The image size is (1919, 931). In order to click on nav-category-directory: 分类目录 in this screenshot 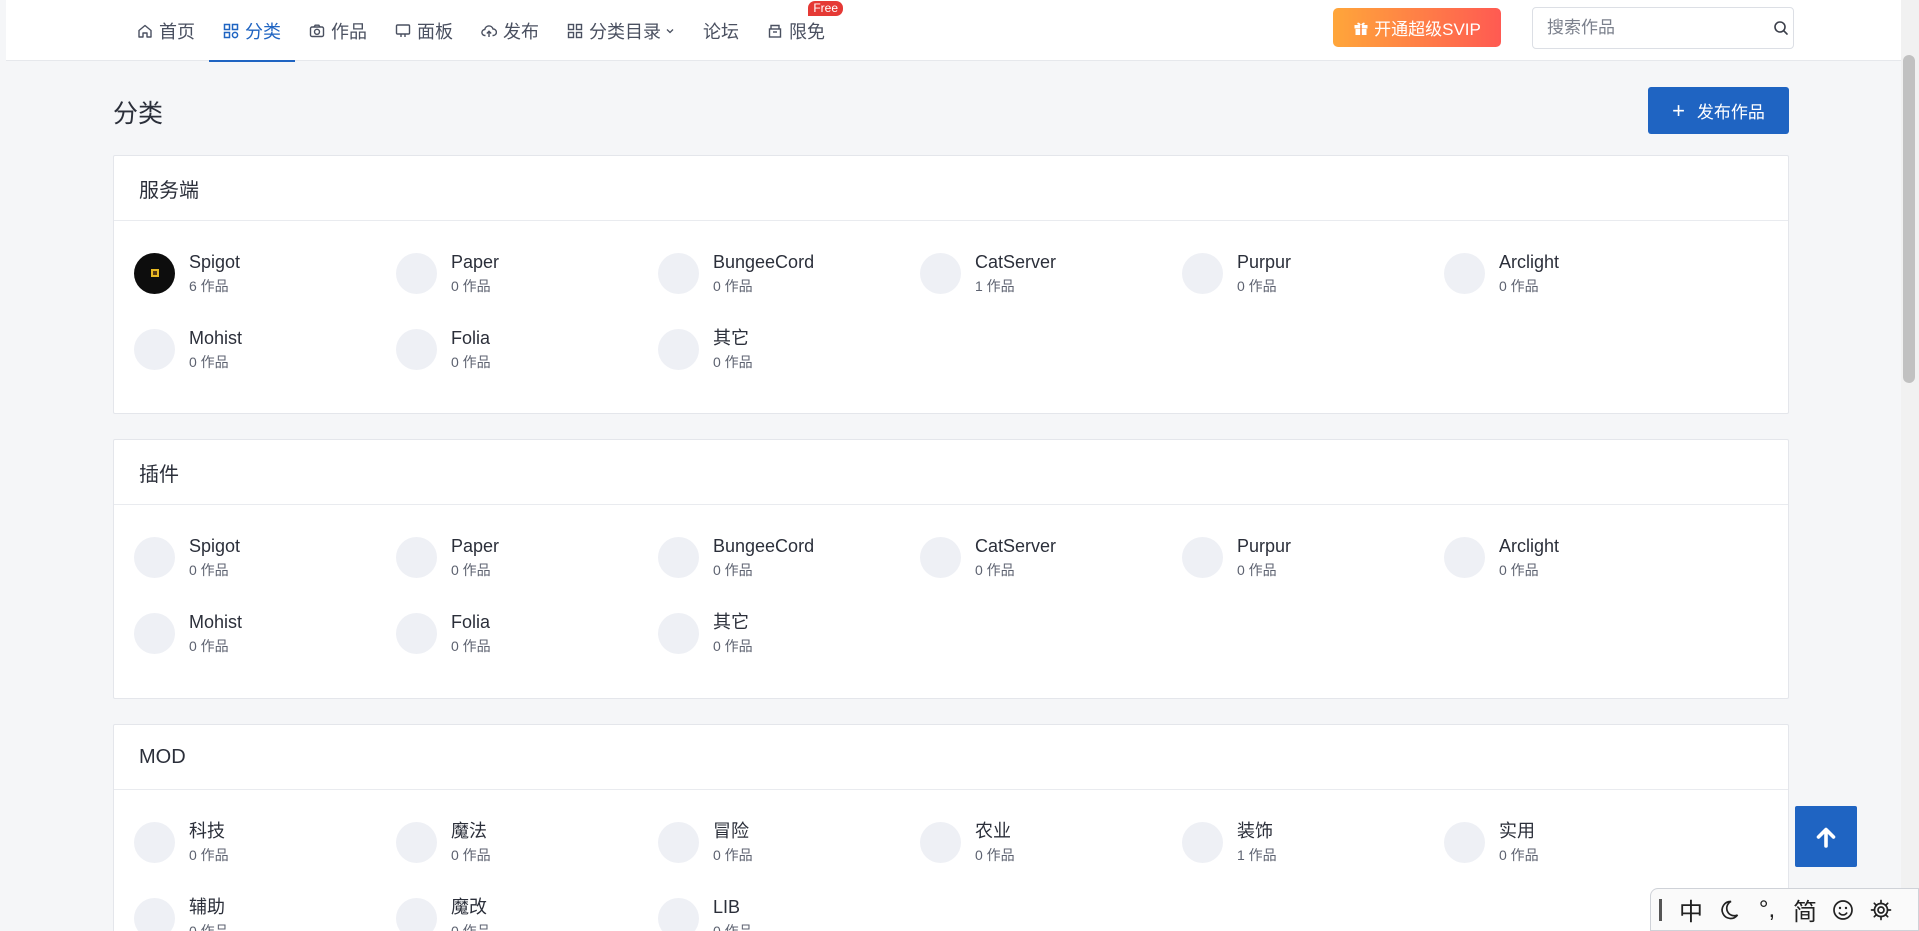, I will do `click(621, 30)`.